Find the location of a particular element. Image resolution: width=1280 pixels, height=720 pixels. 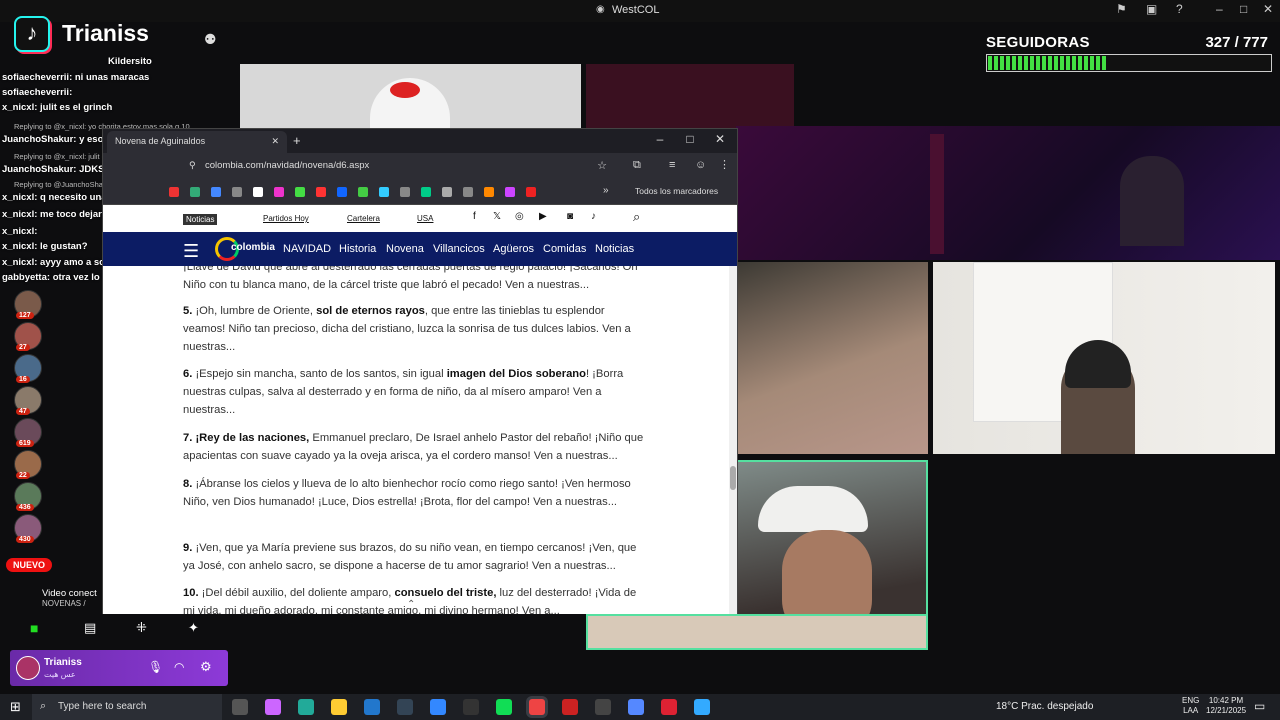

headphones-icon: ◠ is located at coordinates (179, 667).